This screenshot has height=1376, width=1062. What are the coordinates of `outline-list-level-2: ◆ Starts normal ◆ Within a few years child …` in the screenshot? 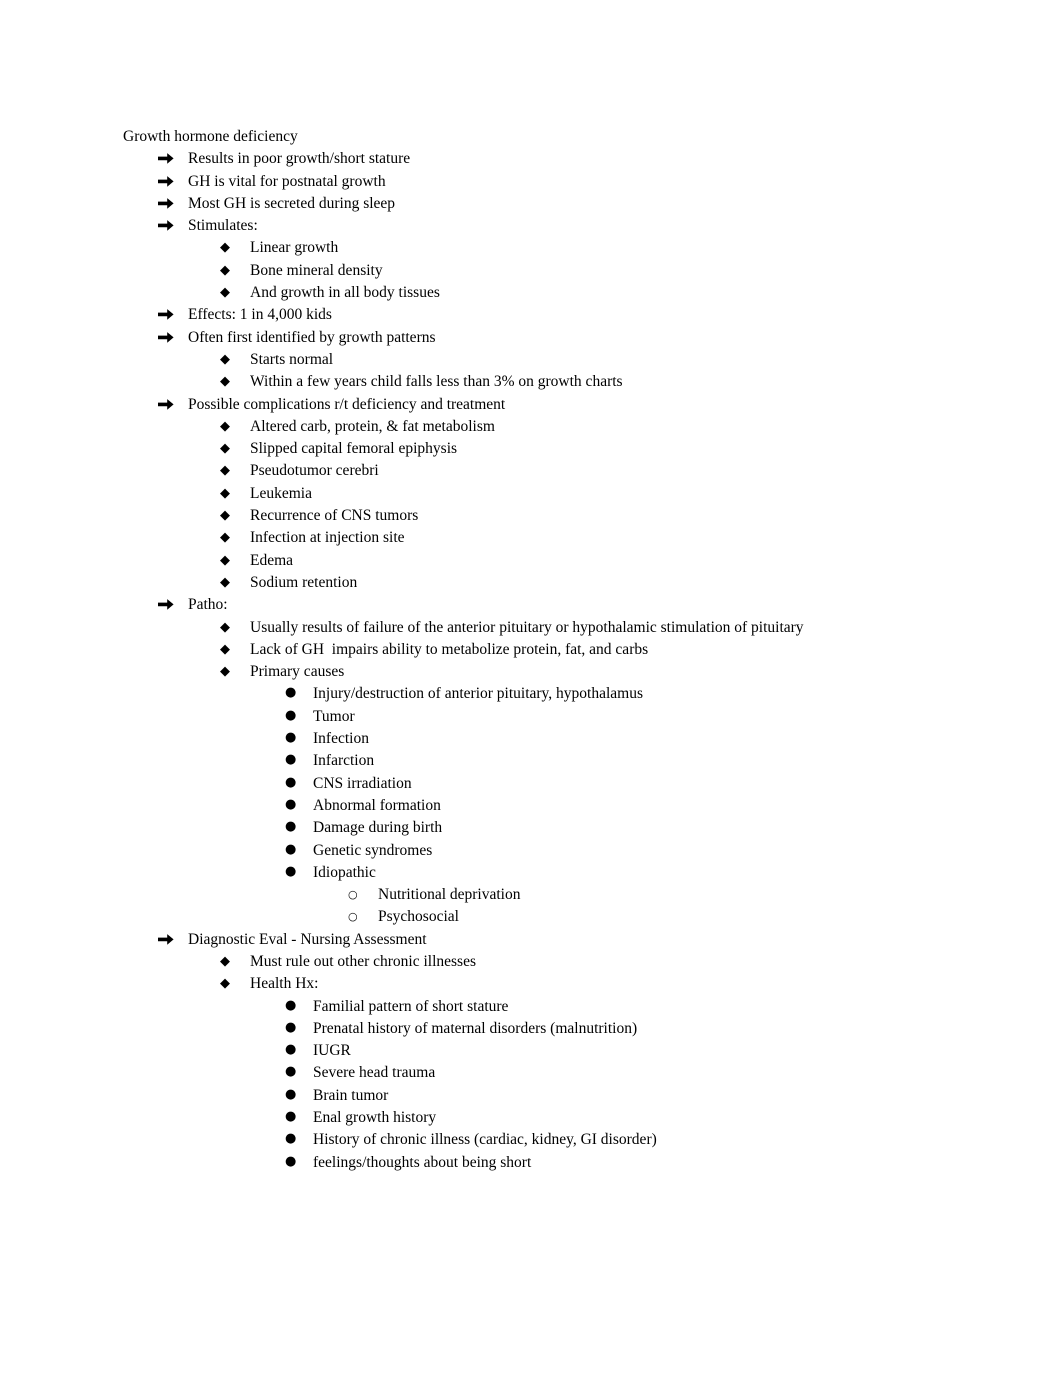 It's located at (585, 371).